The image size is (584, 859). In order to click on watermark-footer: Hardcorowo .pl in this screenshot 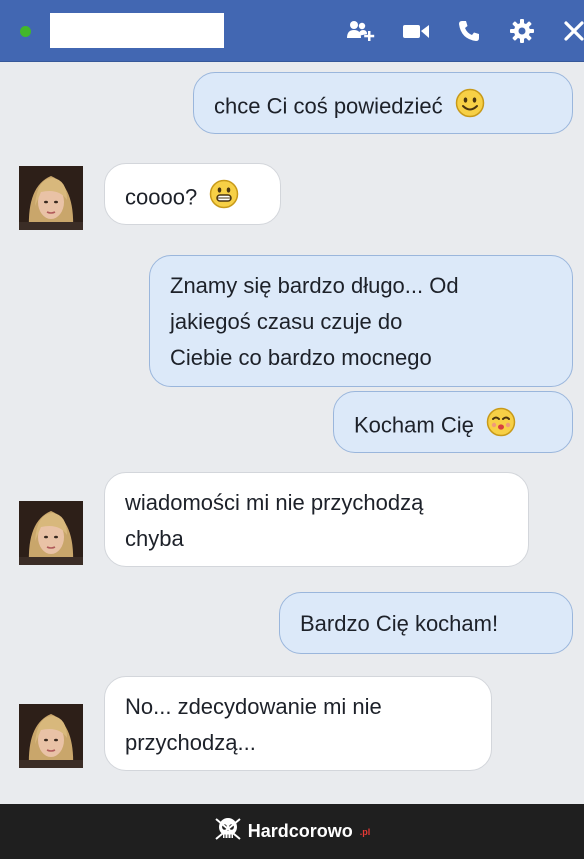, I will do `click(292, 831)`.